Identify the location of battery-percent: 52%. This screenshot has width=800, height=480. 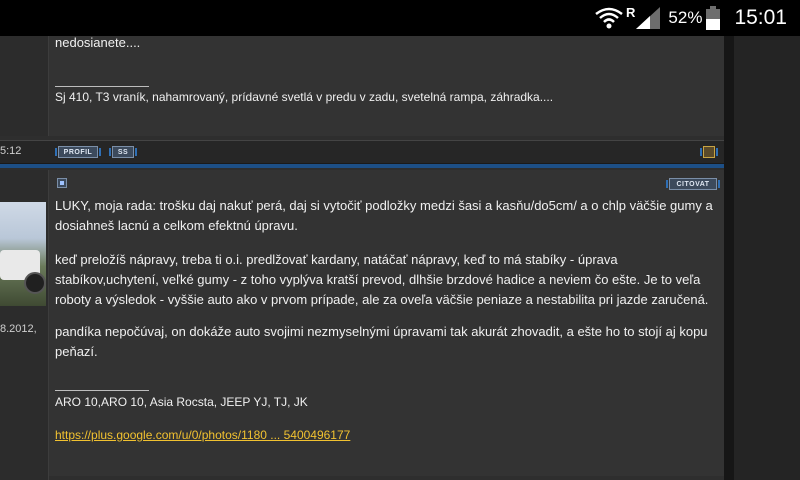
(685, 17).